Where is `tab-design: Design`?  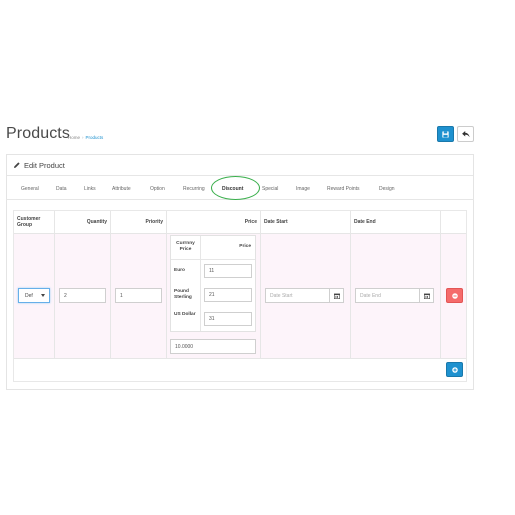 tab-design: Design is located at coordinates (387, 189).